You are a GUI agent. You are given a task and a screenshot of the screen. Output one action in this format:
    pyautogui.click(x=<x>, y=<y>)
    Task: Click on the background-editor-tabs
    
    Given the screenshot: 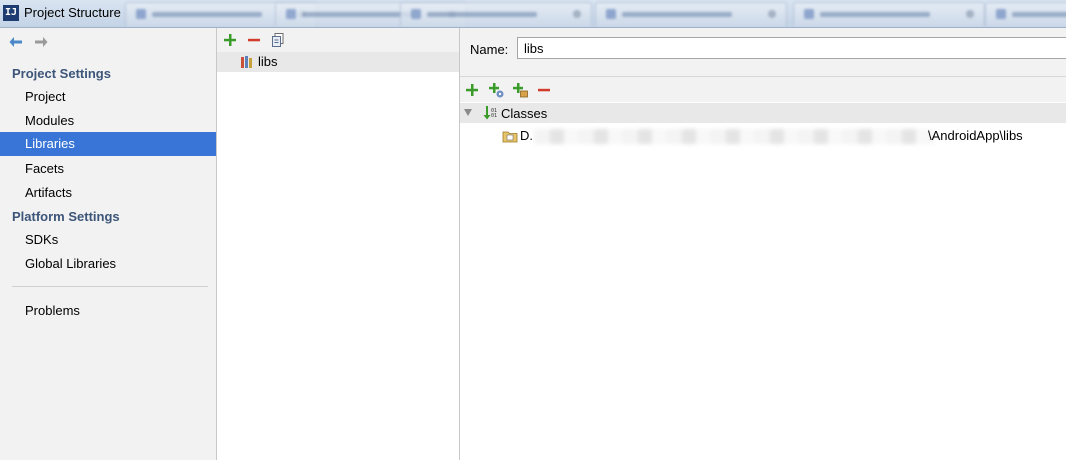 What is the action you would take?
    pyautogui.click(x=595, y=14)
    